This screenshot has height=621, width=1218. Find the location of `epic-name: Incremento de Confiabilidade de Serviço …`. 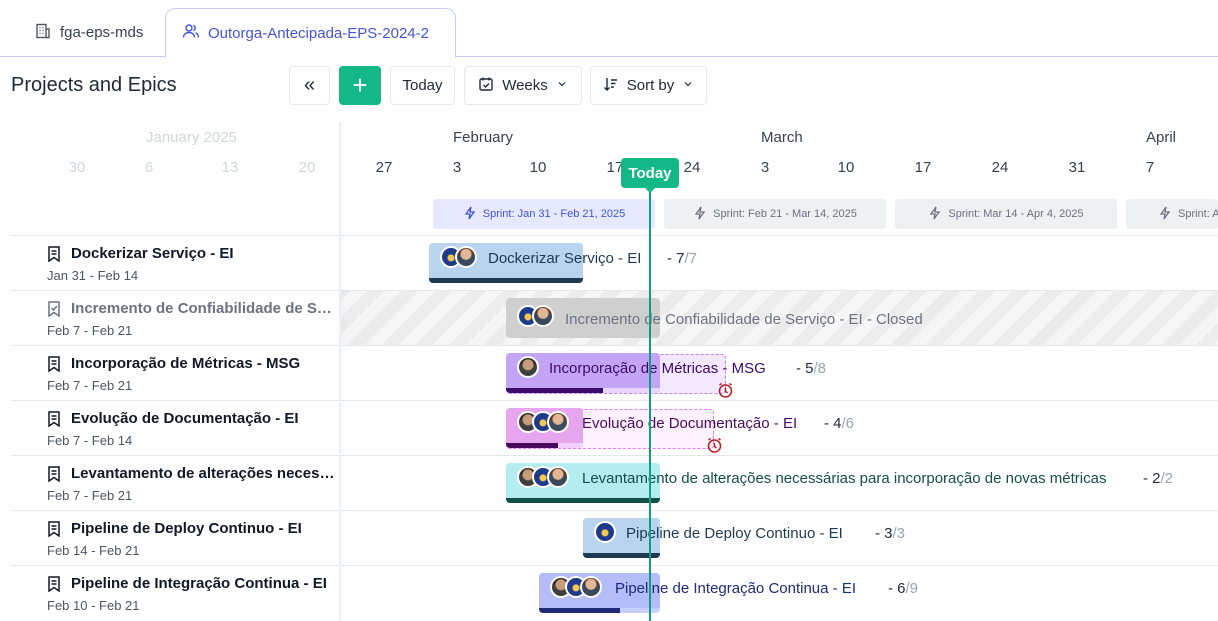

epic-name: Incremento de Confiabilidade de Serviço … is located at coordinates (203, 308).